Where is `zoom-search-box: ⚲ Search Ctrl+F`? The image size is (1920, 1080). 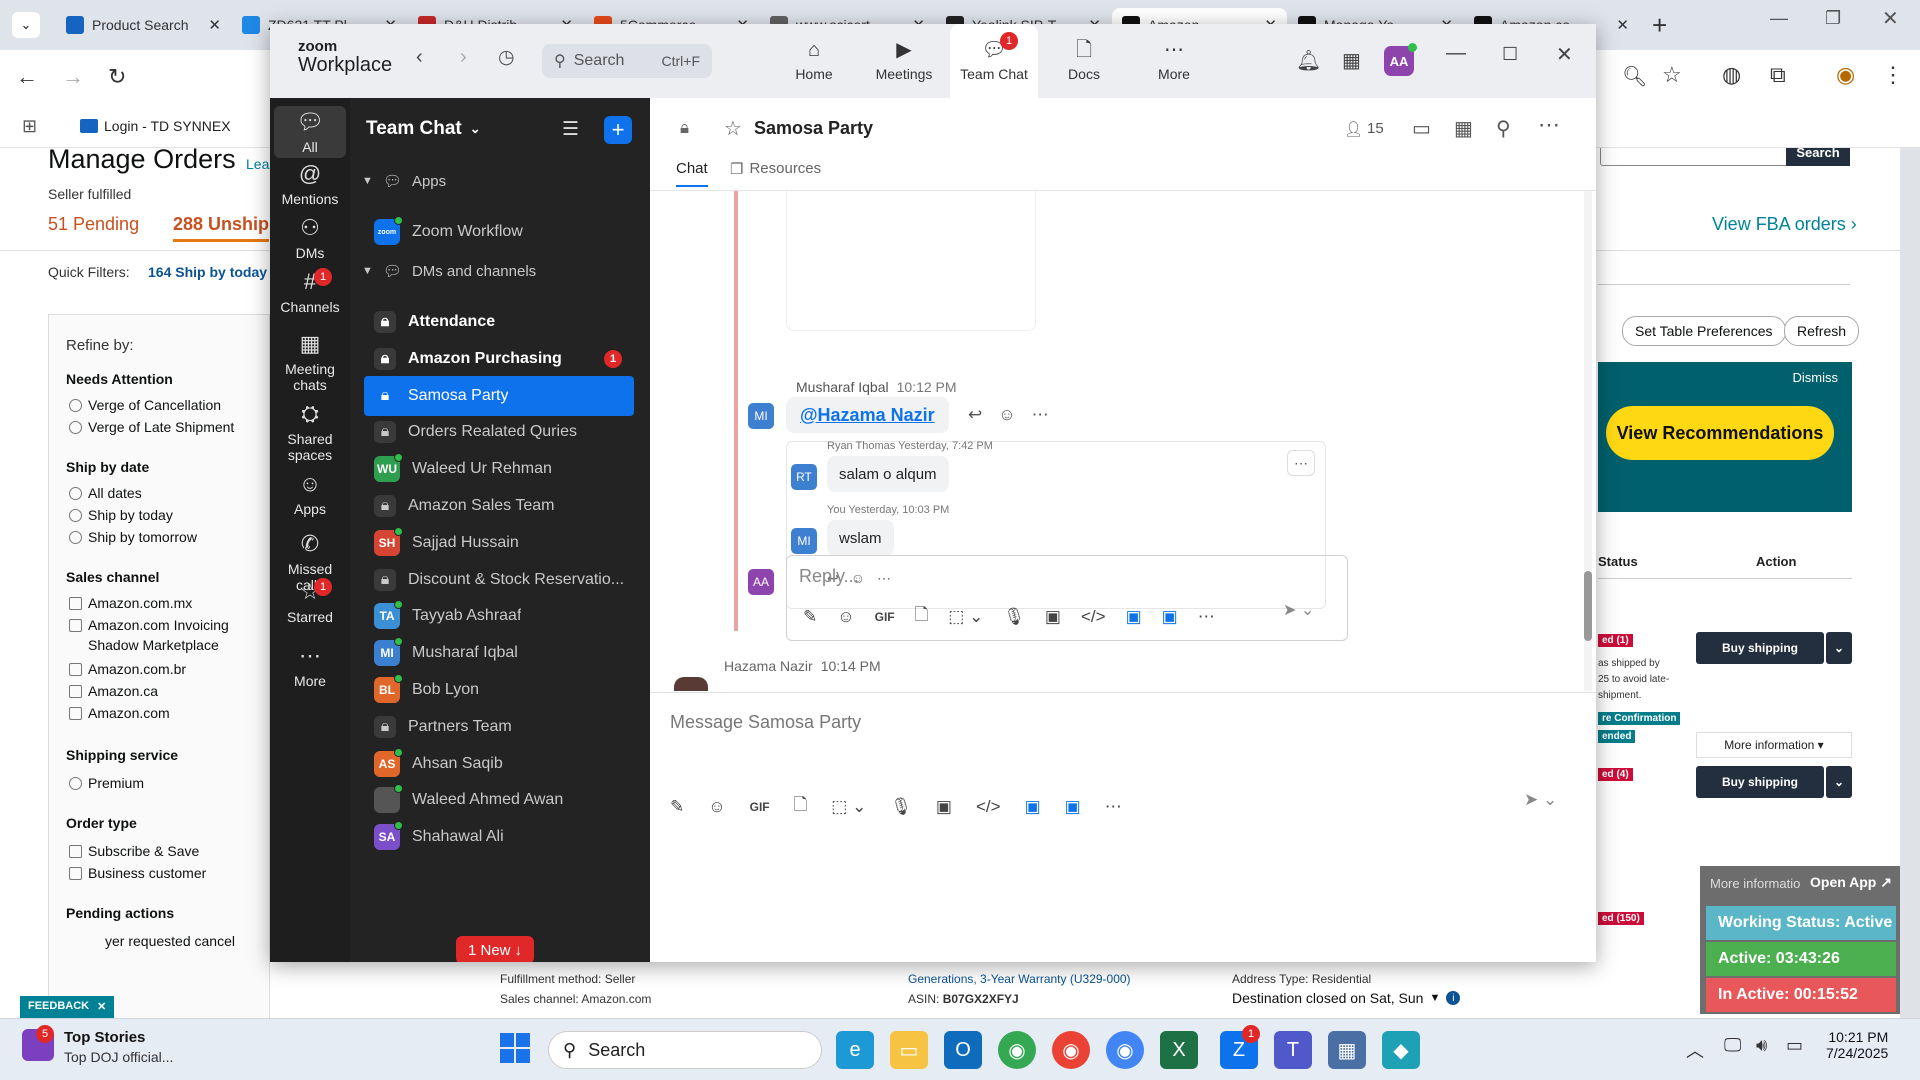
zoom-search-box: ⚲ Search Ctrl+F is located at coordinates (627, 61).